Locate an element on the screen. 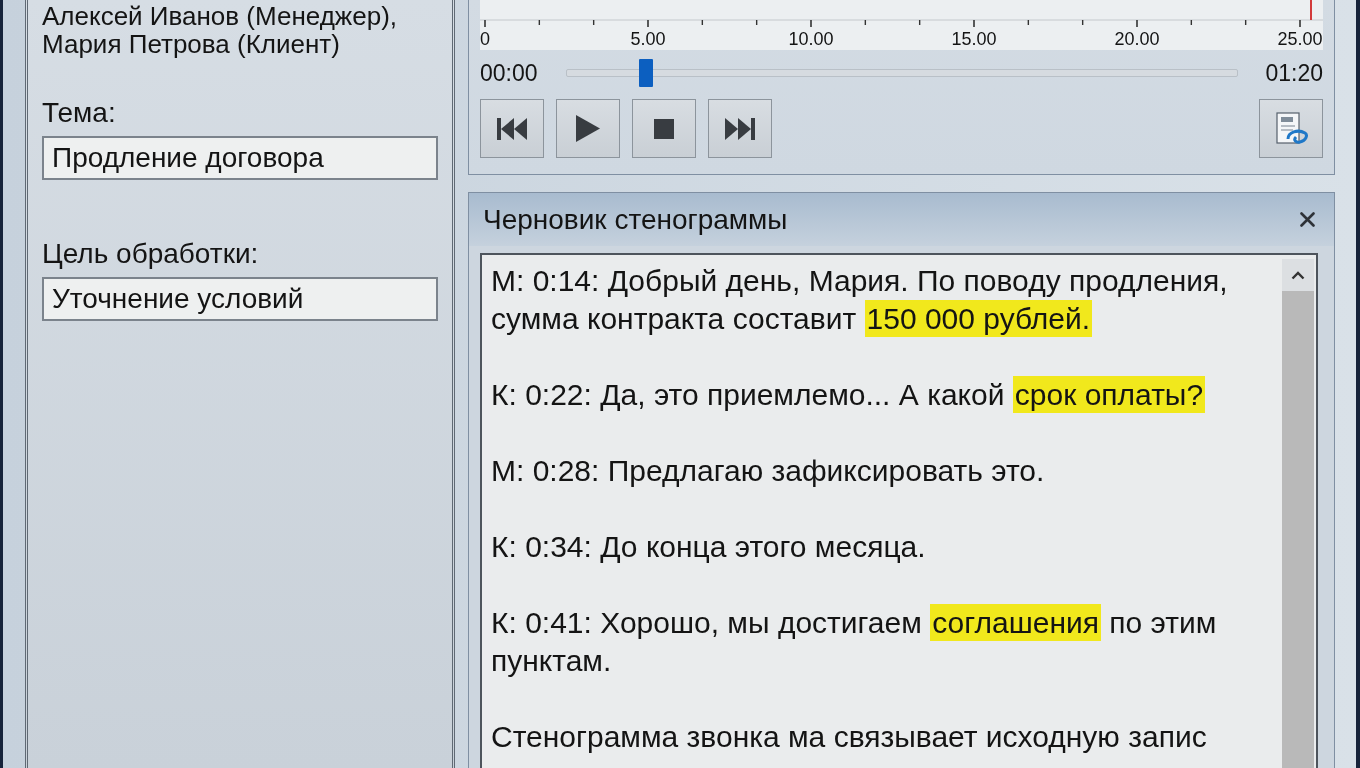 This screenshot has width=1360, height=768. skip-back-icon is located at coordinates (512, 128).